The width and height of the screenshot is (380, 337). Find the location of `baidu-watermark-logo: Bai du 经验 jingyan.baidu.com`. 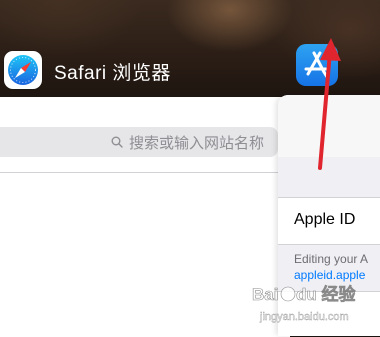

baidu-watermark-logo: Bai du 经验 jingyan.baidu.com is located at coordinates (304, 304).